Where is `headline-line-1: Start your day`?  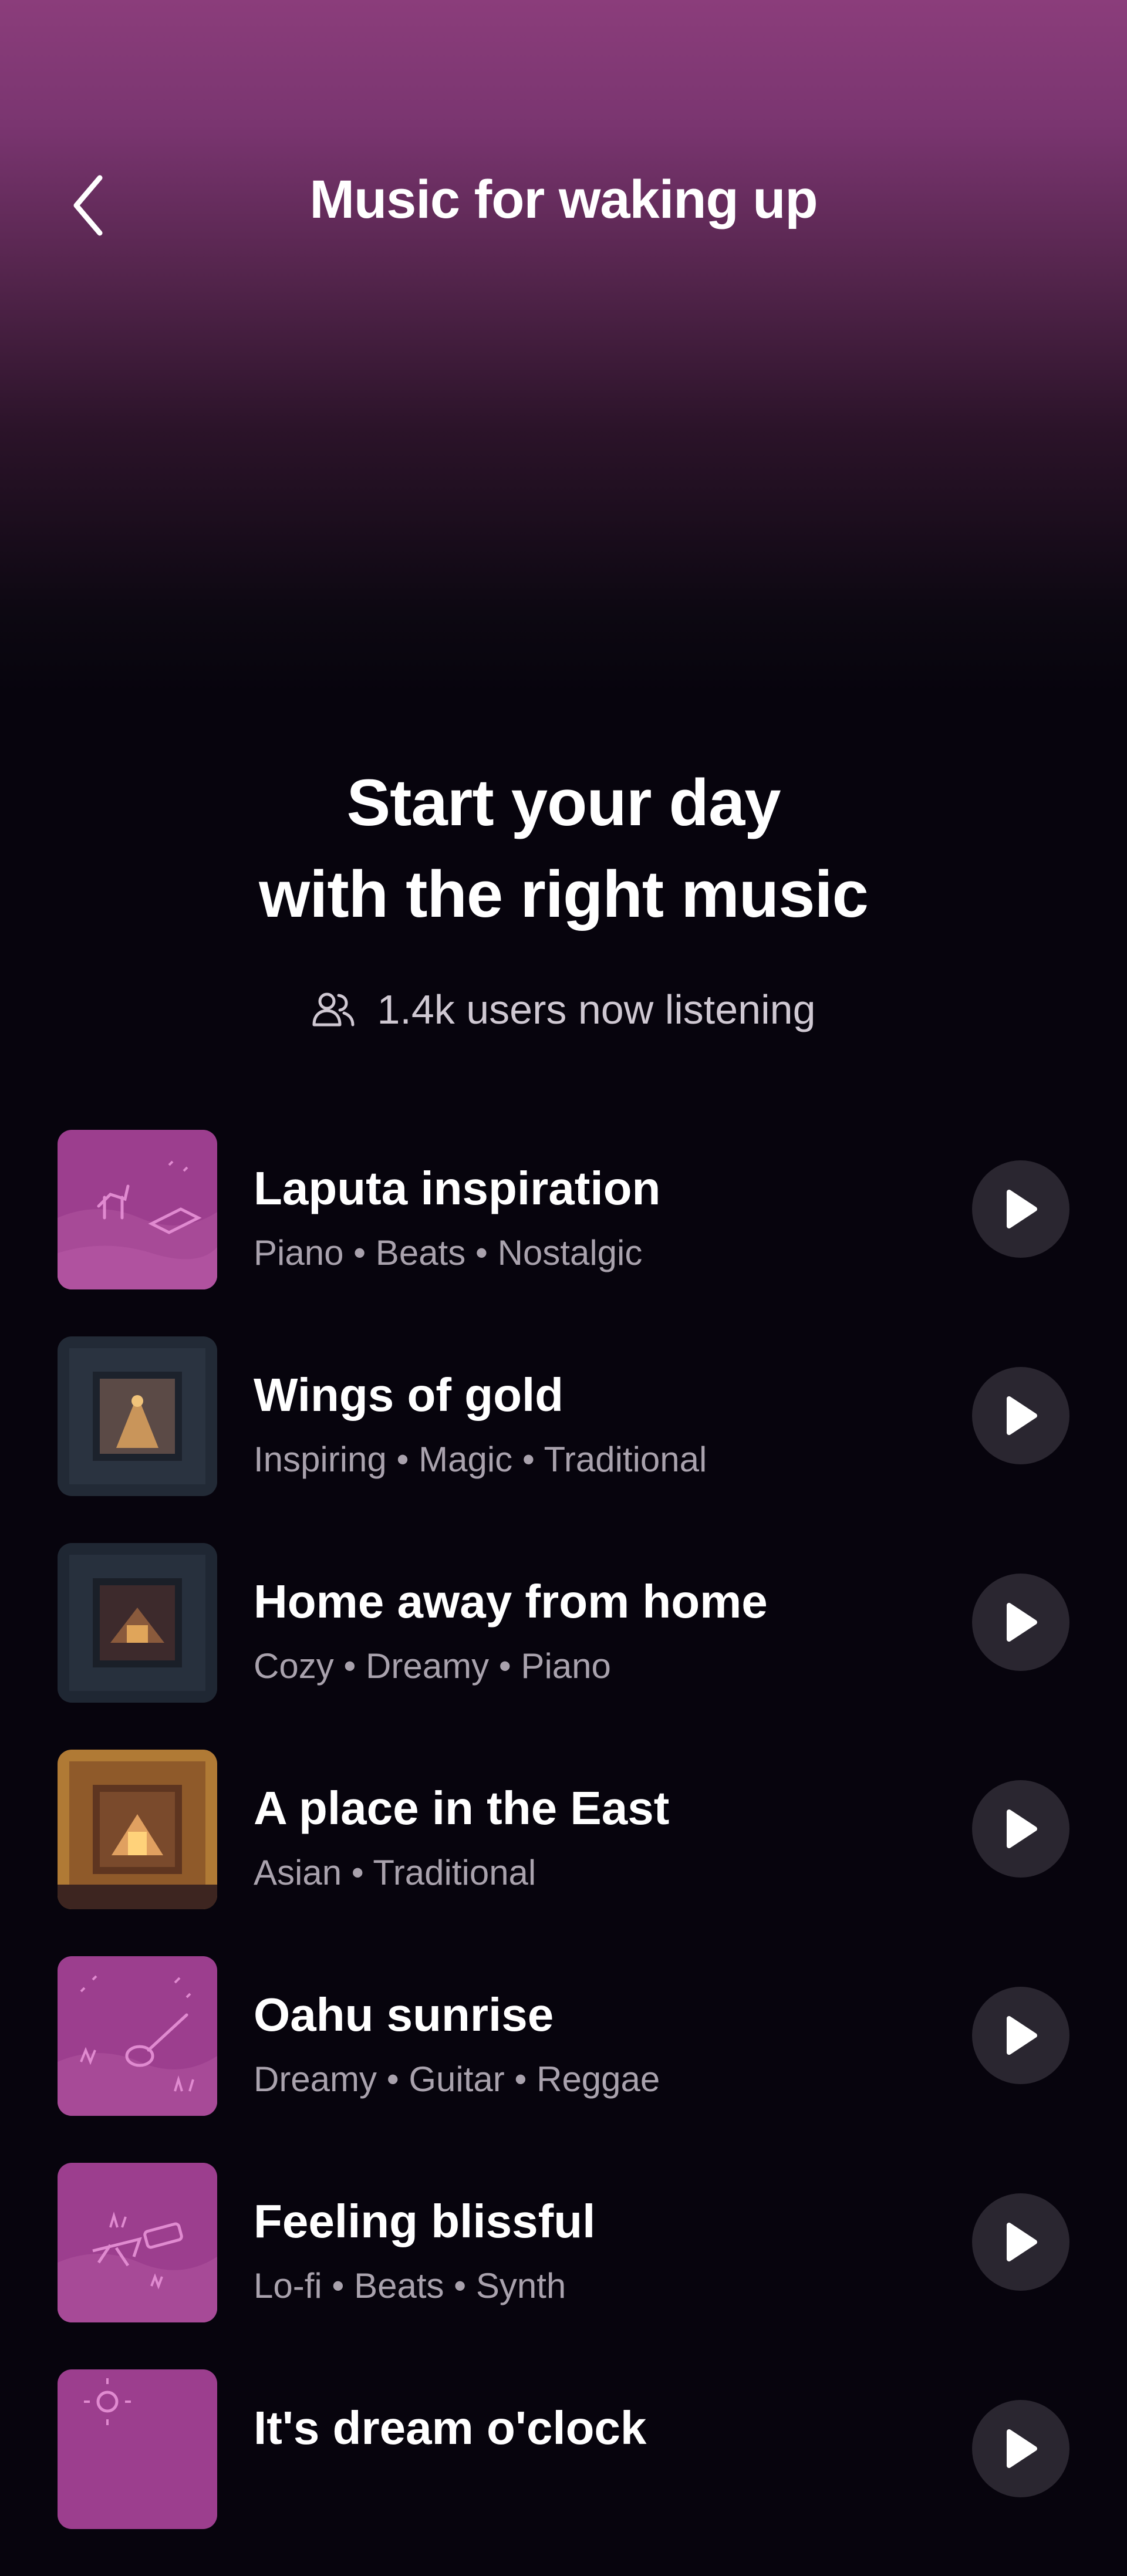 headline-line-1: Start your day is located at coordinates (563, 802).